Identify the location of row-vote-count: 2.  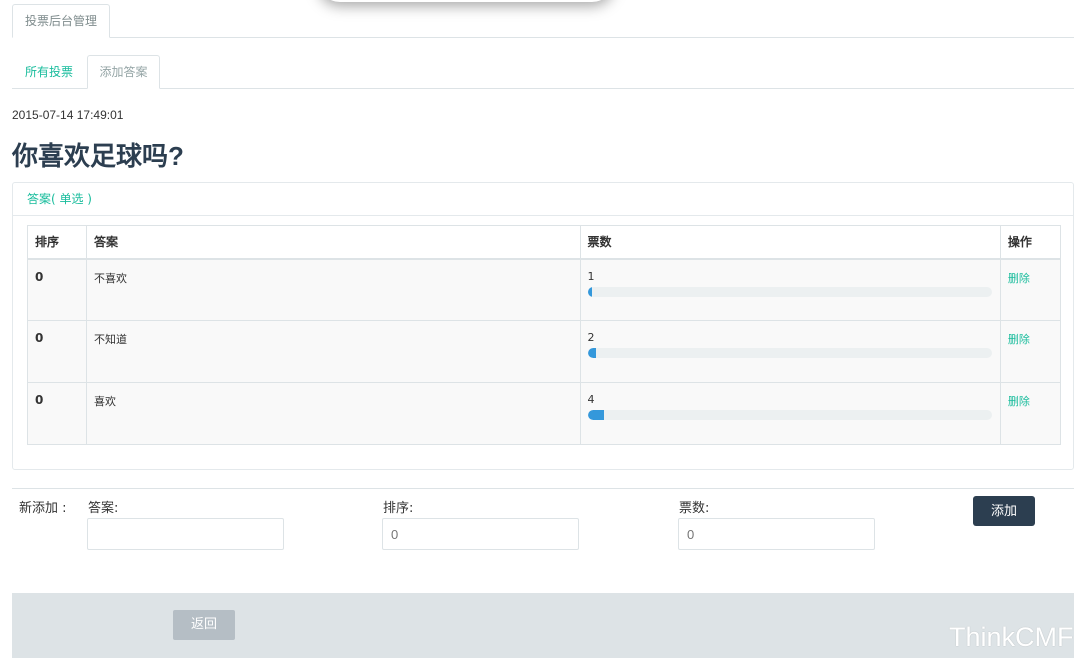
(591, 337).